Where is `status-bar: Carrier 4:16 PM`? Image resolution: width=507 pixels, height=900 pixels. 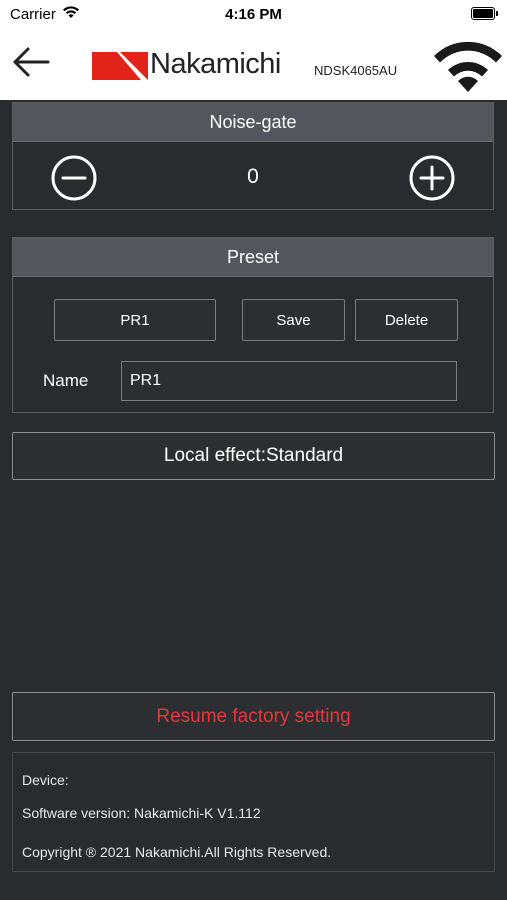 status-bar: Carrier 4:16 PM is located at coordinates (253, 15).